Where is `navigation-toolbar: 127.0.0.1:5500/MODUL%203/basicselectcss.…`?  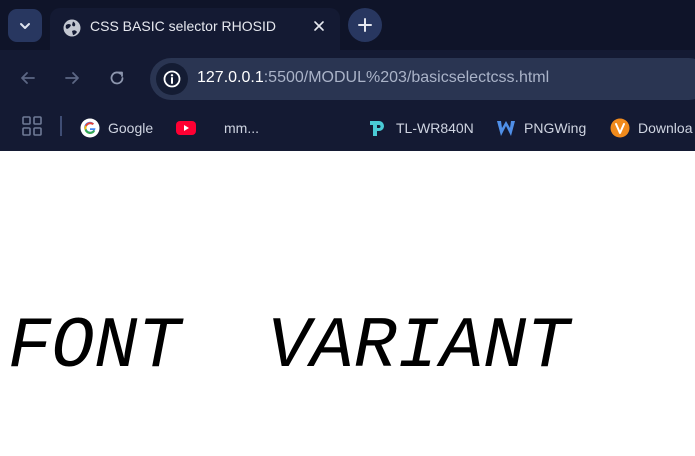 navigation-toolbar: 127.0.0.1:5500/MODUL%203/basicselectcss.… is located at coordinates (347, 78).